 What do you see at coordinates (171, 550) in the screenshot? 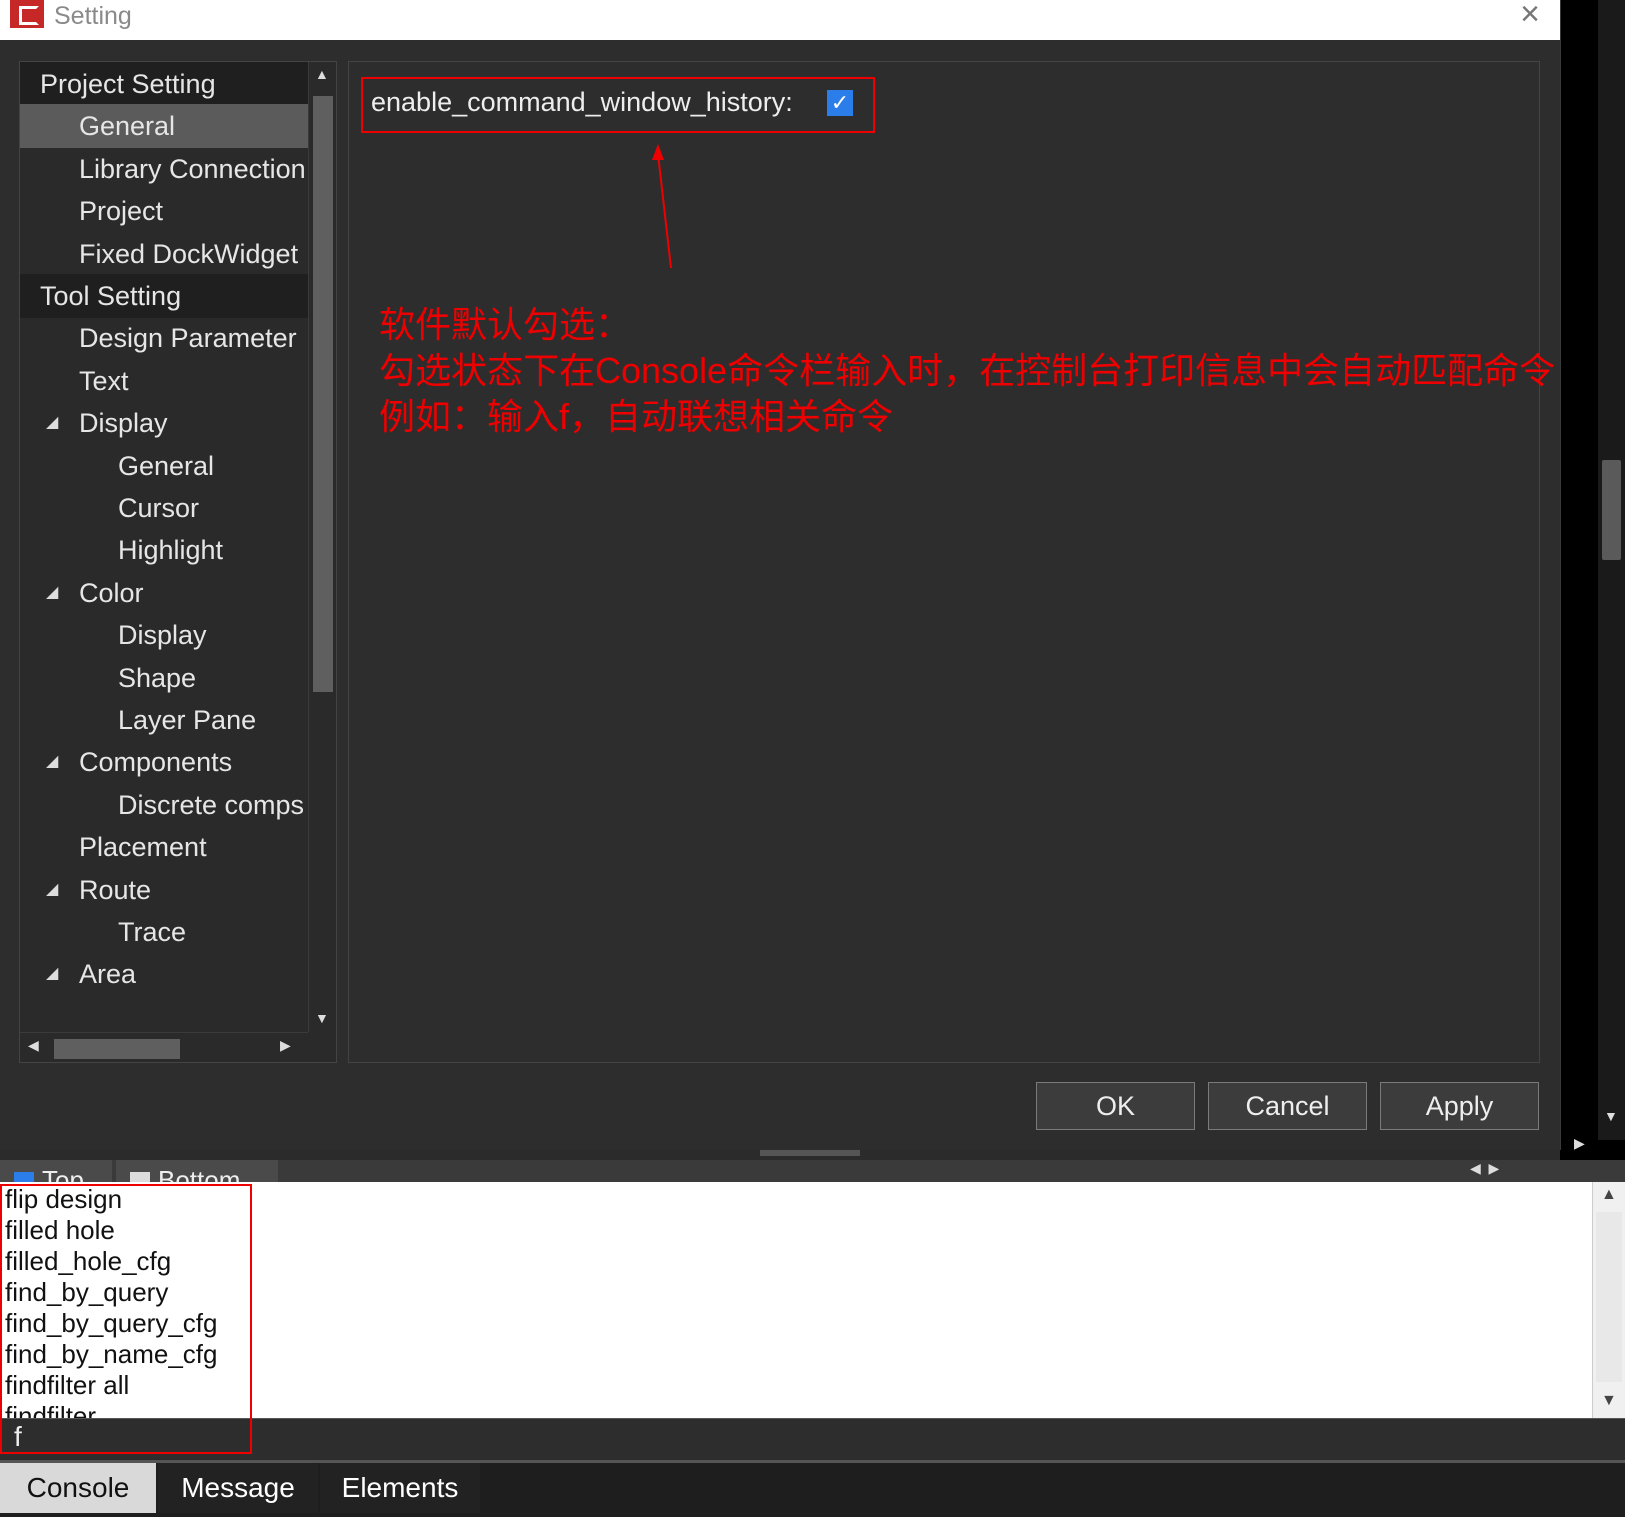
I see `tree-item-label: Highlight` at bounding box center [171, 550].